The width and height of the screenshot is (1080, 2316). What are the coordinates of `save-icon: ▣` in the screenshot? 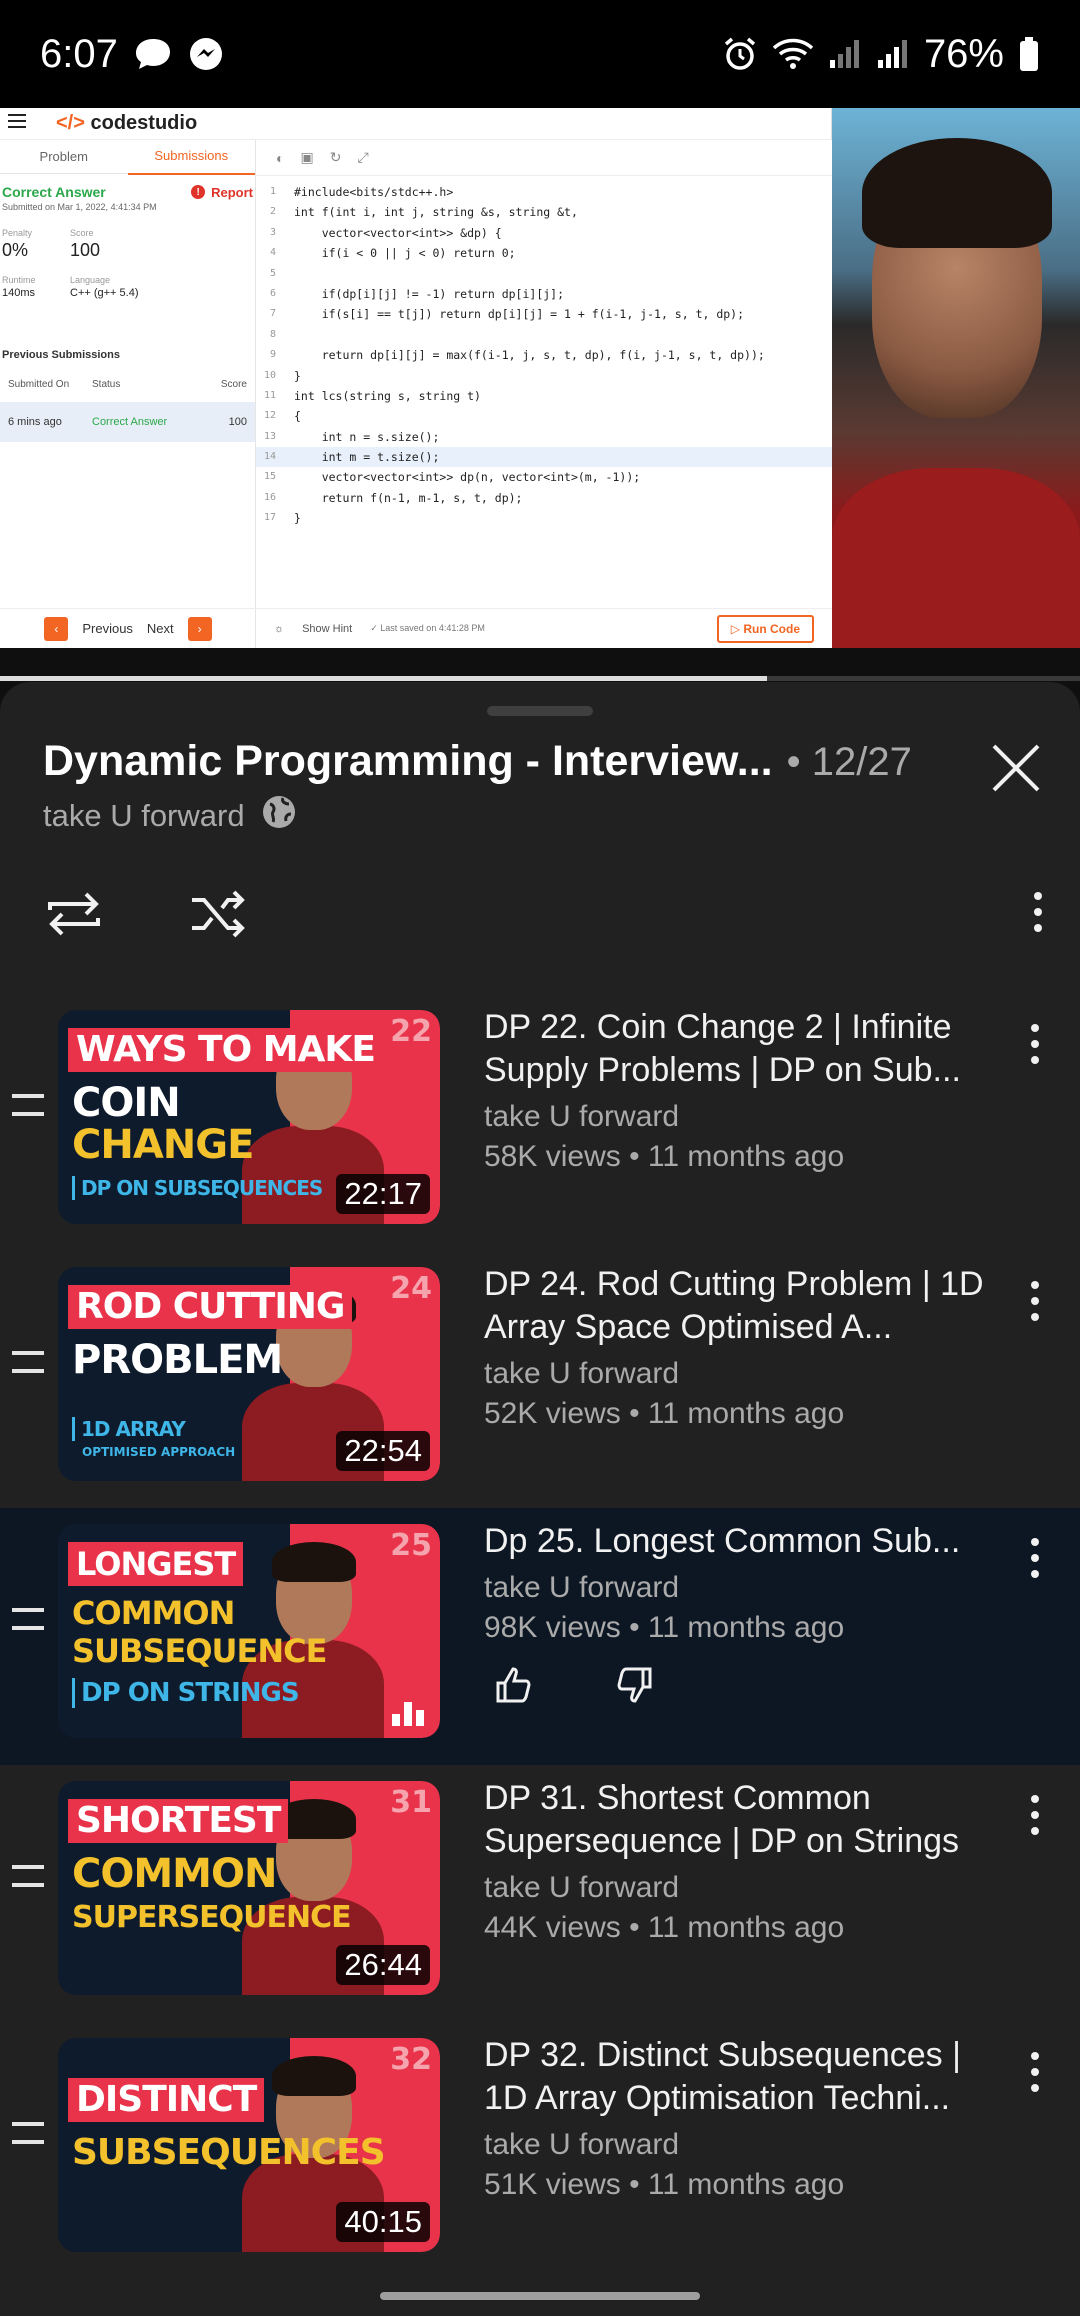 It's located at (307, 157).